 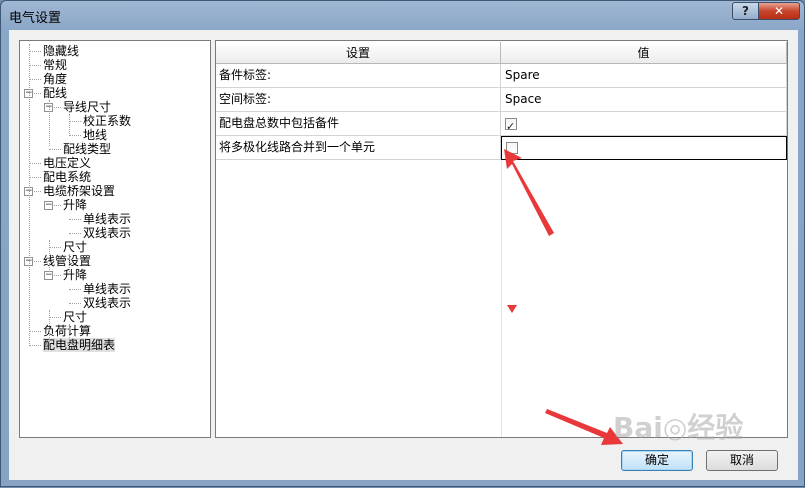 What do you see at coordinates (79, 191) in the screenshot?
I see `tree-item: 电缆桥架设置` at bounding box center [79, 191].